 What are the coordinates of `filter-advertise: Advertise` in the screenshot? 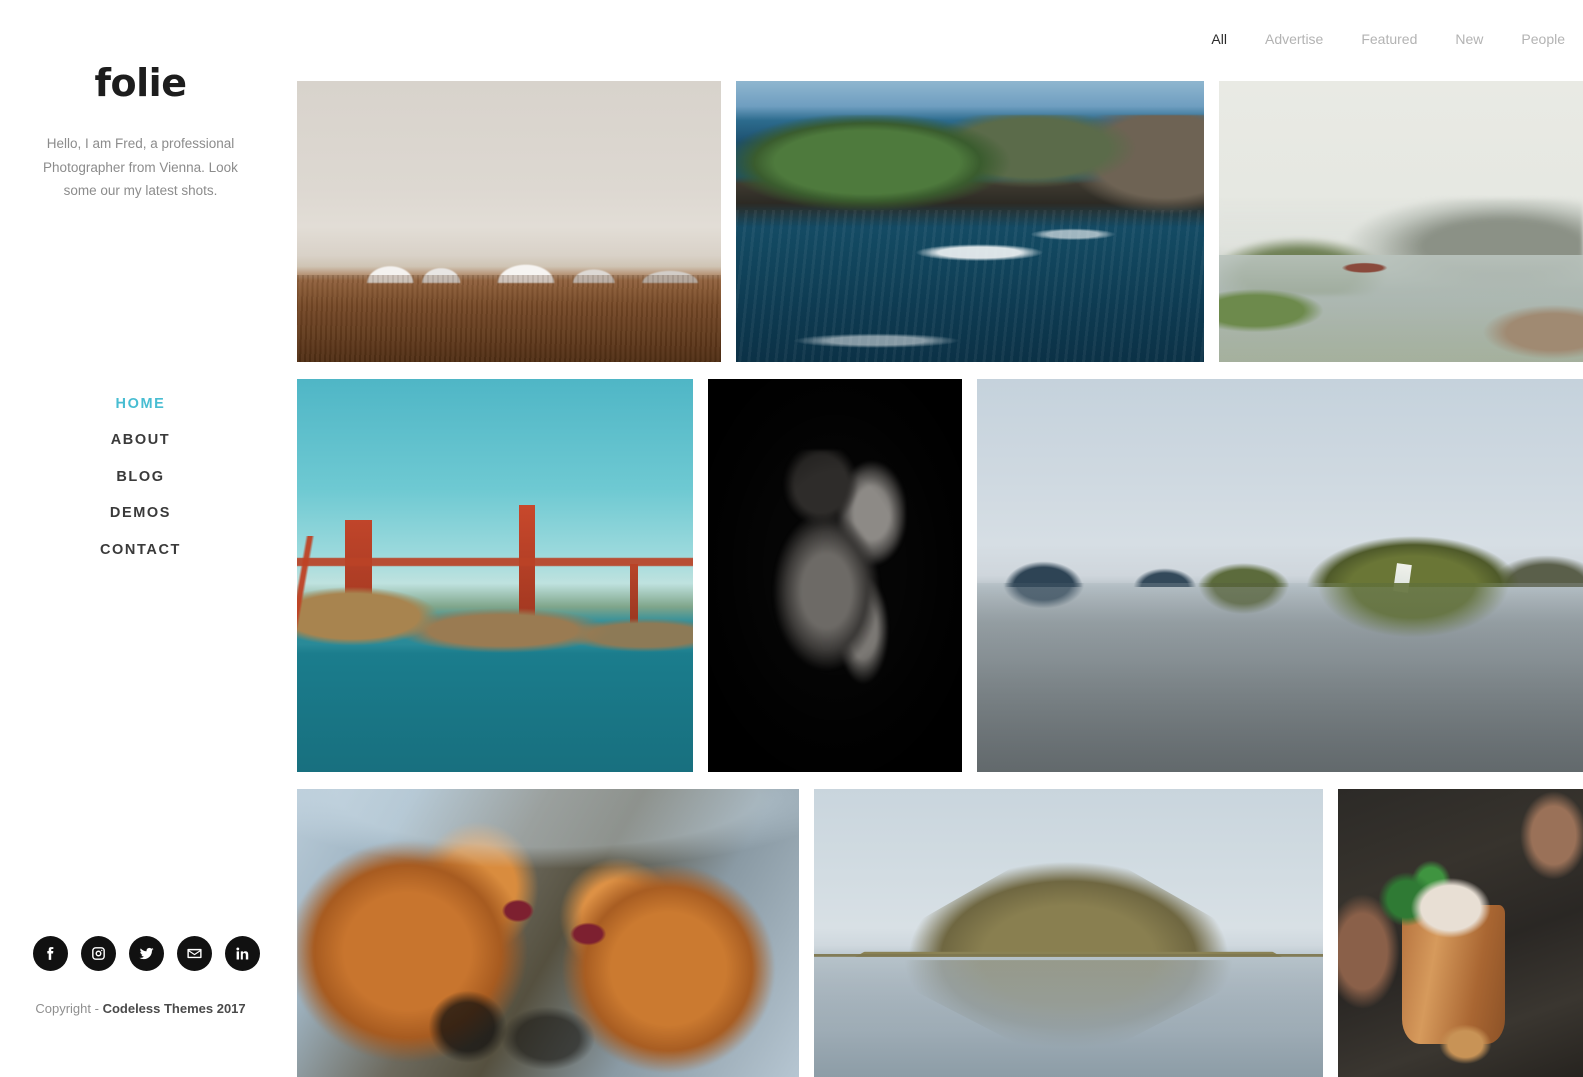 It's located at (1294, 39).